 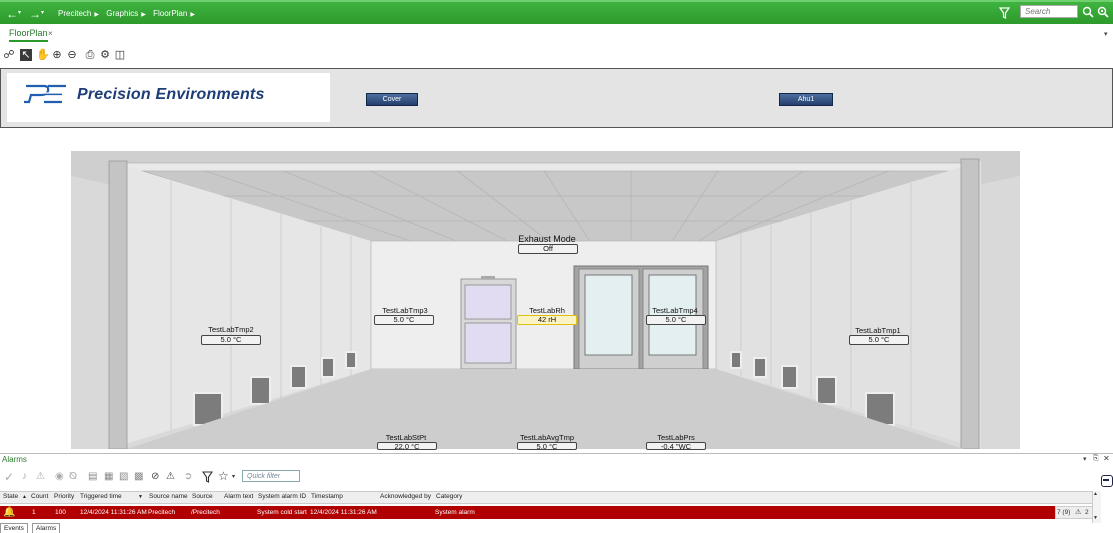 What do you see at coordinates (1095, 518) in the screenshot?
I see `scroll-down-icon: ▼` at bounding box center [1095, 518].